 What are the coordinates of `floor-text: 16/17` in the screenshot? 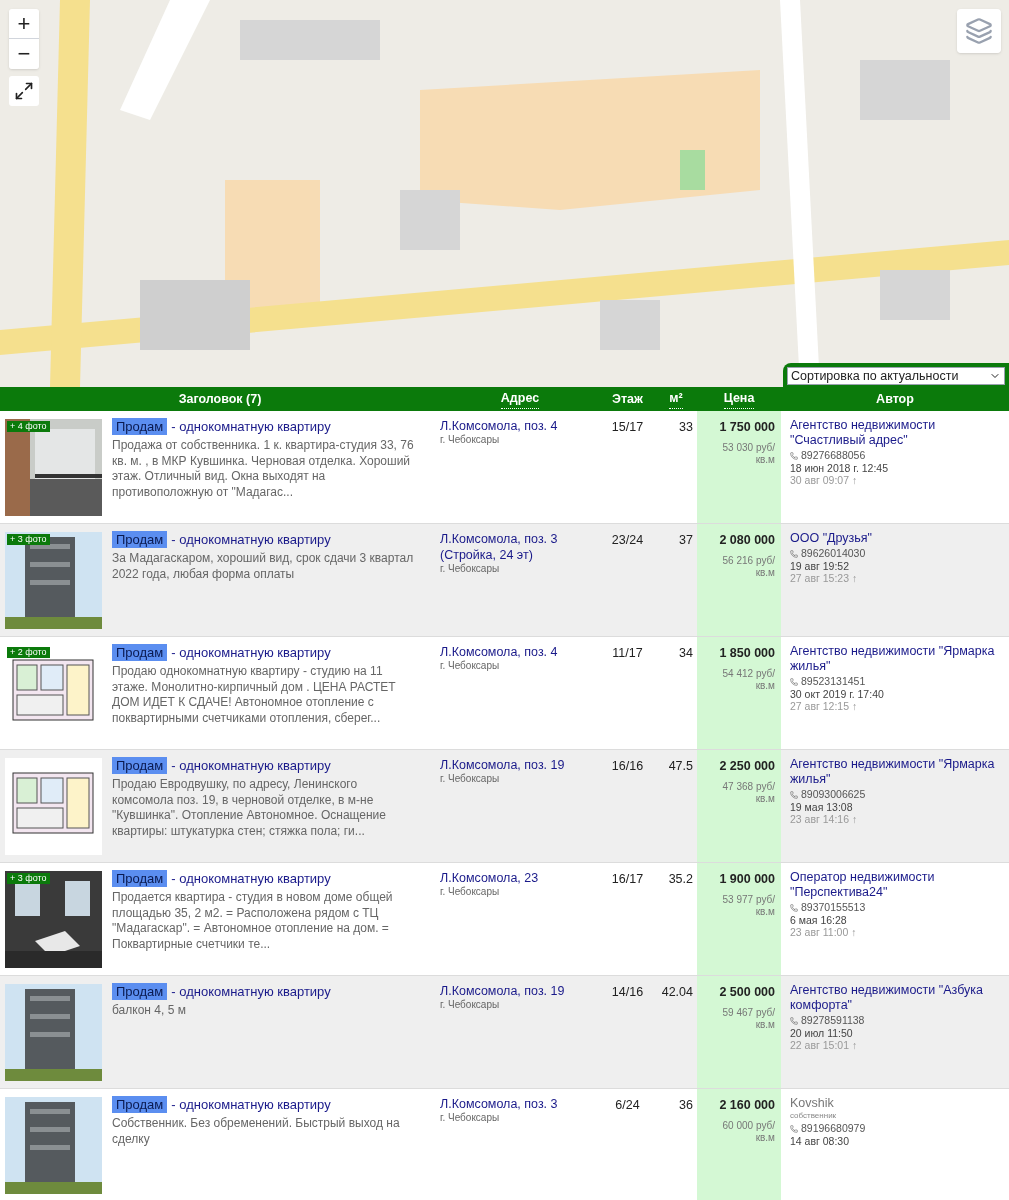 It's located at (627, 879).